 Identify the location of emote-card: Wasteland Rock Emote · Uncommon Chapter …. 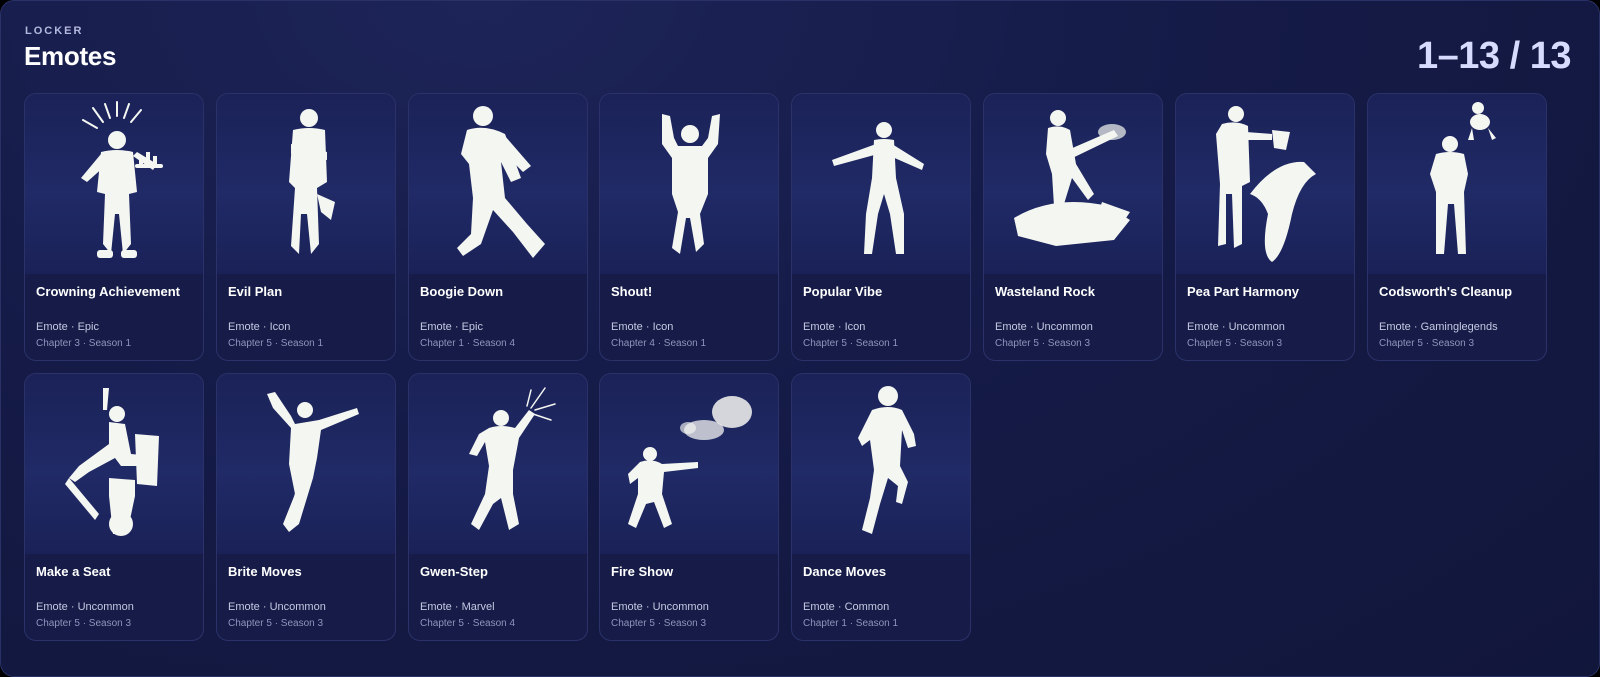
(1073, 227).